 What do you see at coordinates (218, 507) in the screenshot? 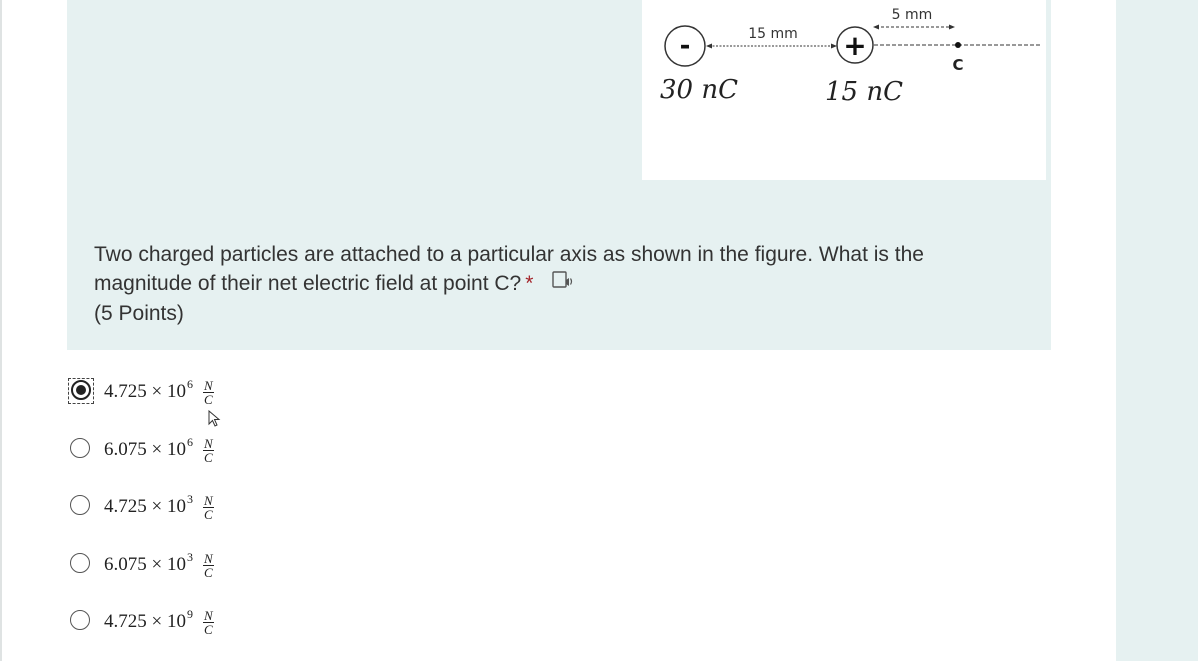
I see `option-3: 4.725 × 10 3 NC` at bounding box center [218, 507].